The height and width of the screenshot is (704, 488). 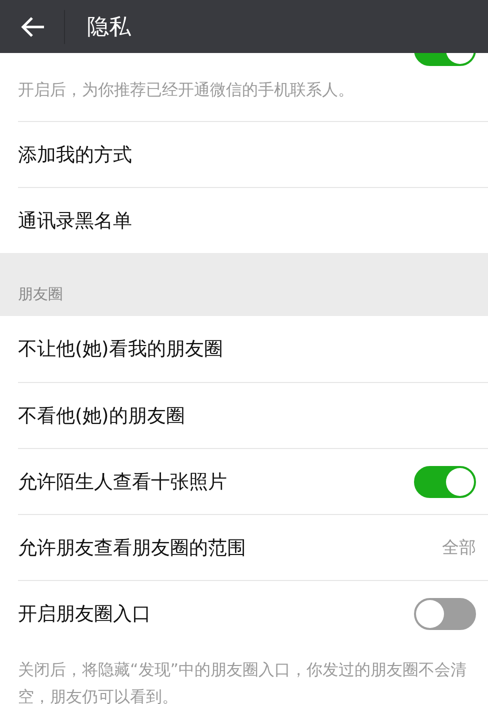 I want to click on row-label: 允许朋友查看朋友圈的范围, so click(x=132, y=548).